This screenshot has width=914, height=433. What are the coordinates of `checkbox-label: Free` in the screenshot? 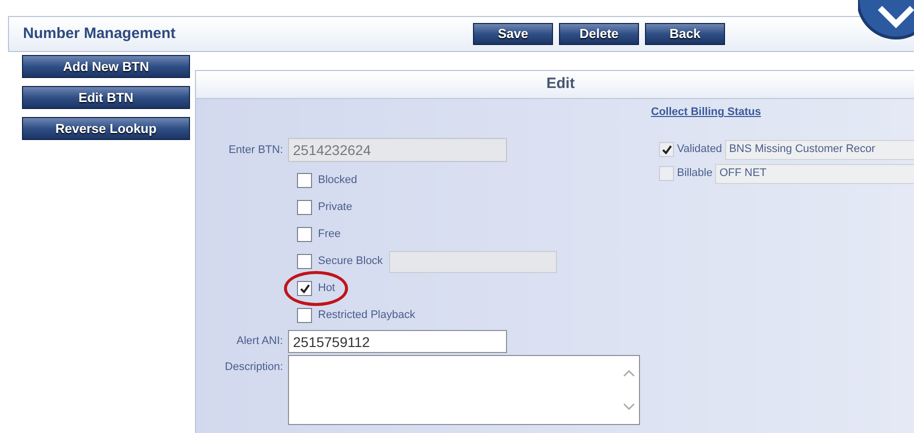 It's located at (329, 234).